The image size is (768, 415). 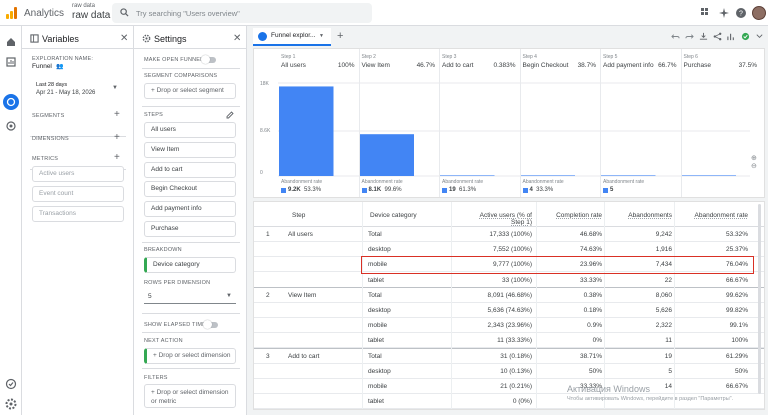 What do you see at coordinates (542, 190) in the screenshot?
I see `abandonment-value: 4 33.3%` at bounding box center [542, 190].